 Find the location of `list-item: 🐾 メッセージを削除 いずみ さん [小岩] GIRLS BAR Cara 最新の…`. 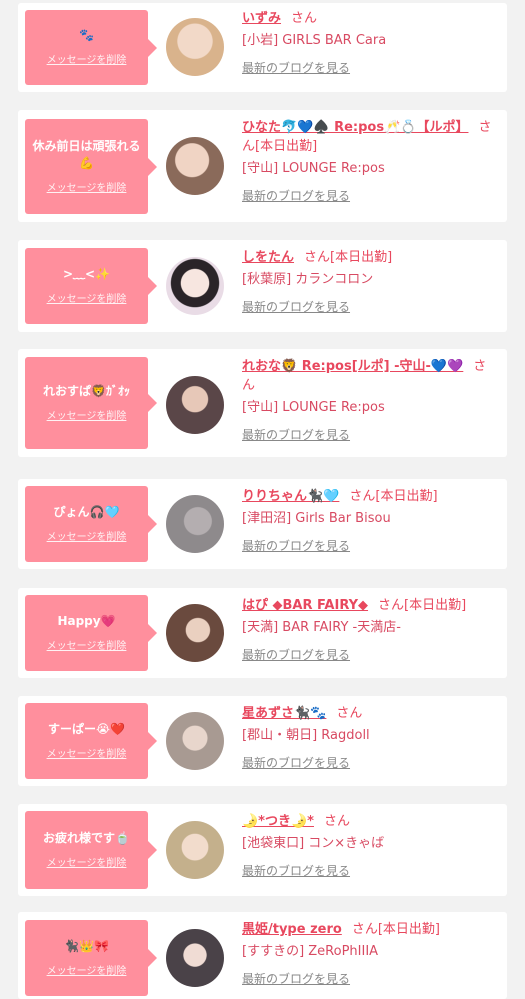

list-item: 🐾 メッセージを削除 いずみ さん [小岩] GIRLS BAR Cara 最新の… is located at coordinates (262, 47).